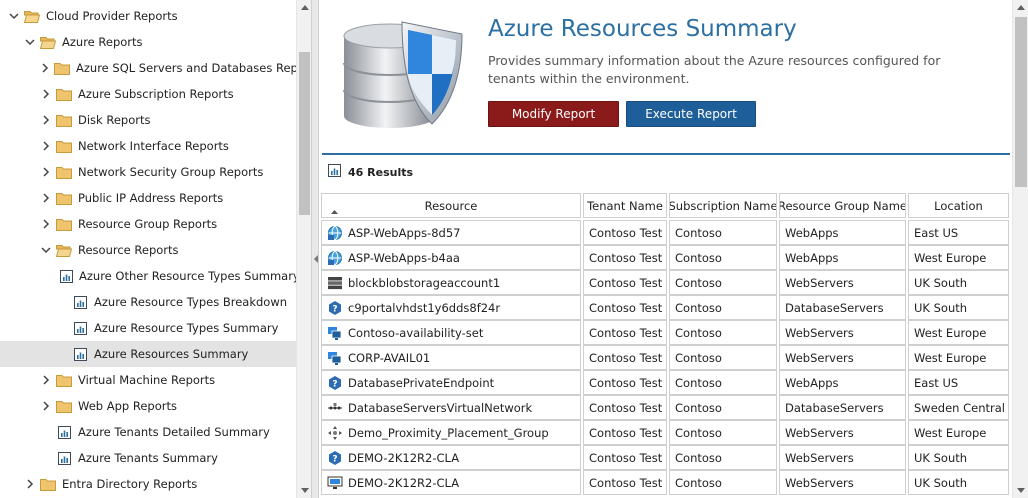 Image resolution: width=1028 pixels, height=498 pixels. What do you see at coordinates (421, 382) in the screenshot?
I see `resource-name: DatabasePrivateEndpoint` at bounding box center [421, 382].